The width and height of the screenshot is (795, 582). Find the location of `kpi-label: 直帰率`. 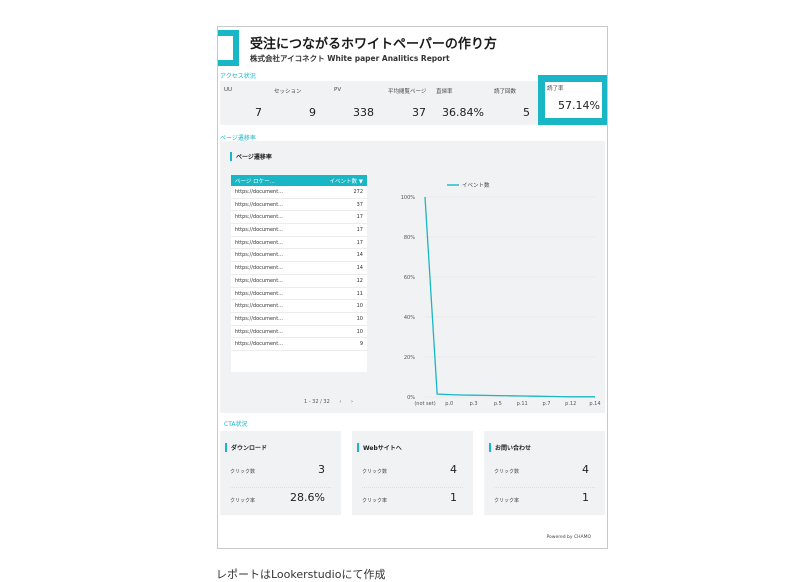

kpi-label: 直帰率 is located at coordinates (444, 92).